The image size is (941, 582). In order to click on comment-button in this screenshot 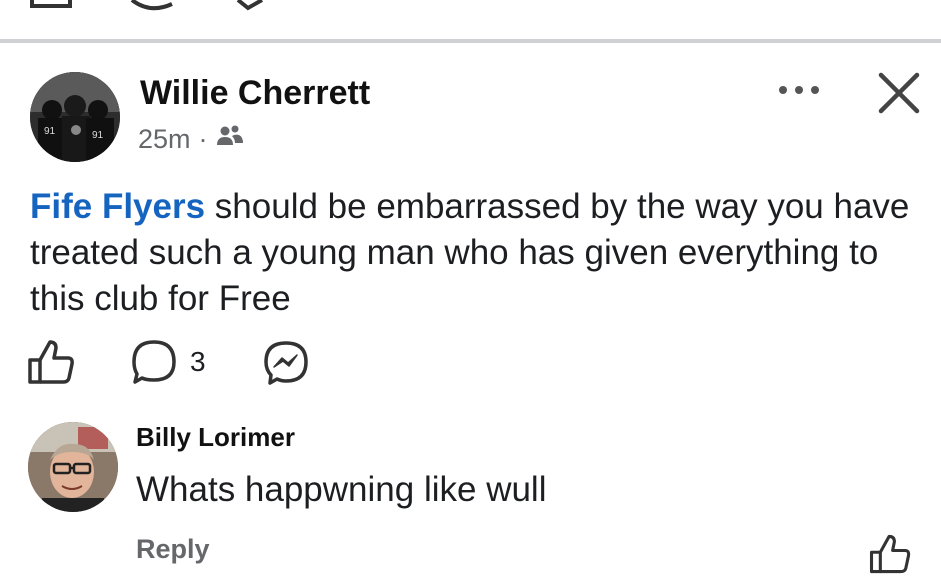, I will do `click(155, 362)`.